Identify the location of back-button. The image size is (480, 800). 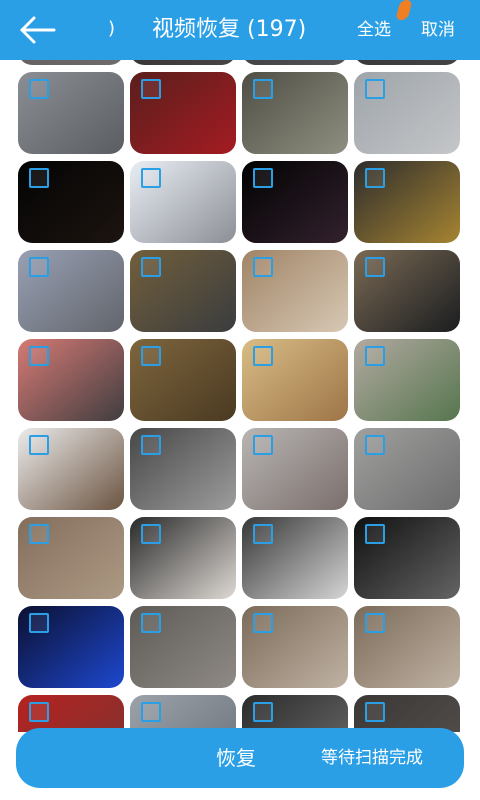
(38, 30).